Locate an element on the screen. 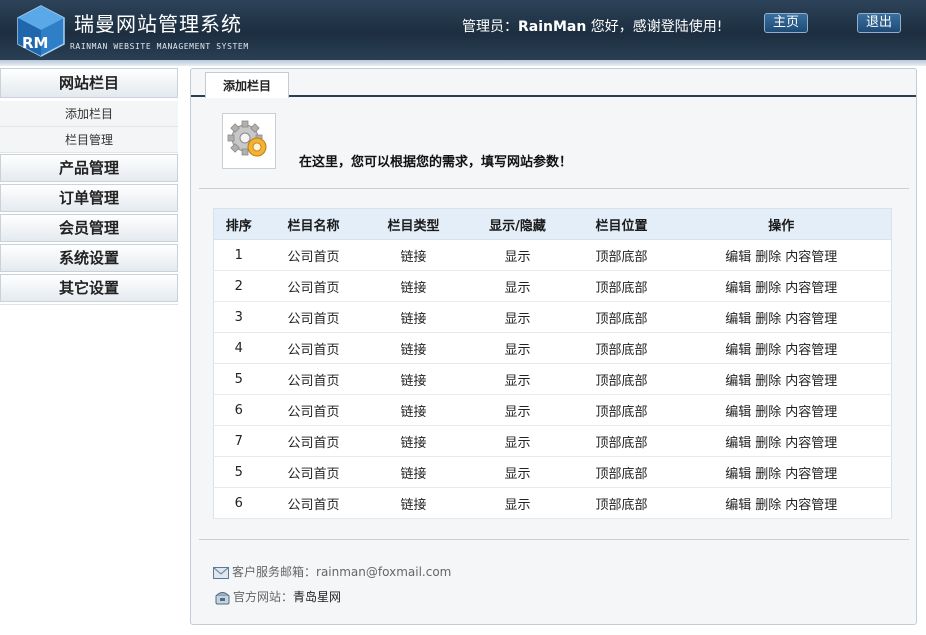 Image resolution: width=926 pixels, height=635 pixels. divider-bottom is located at coordinates (554, 539).